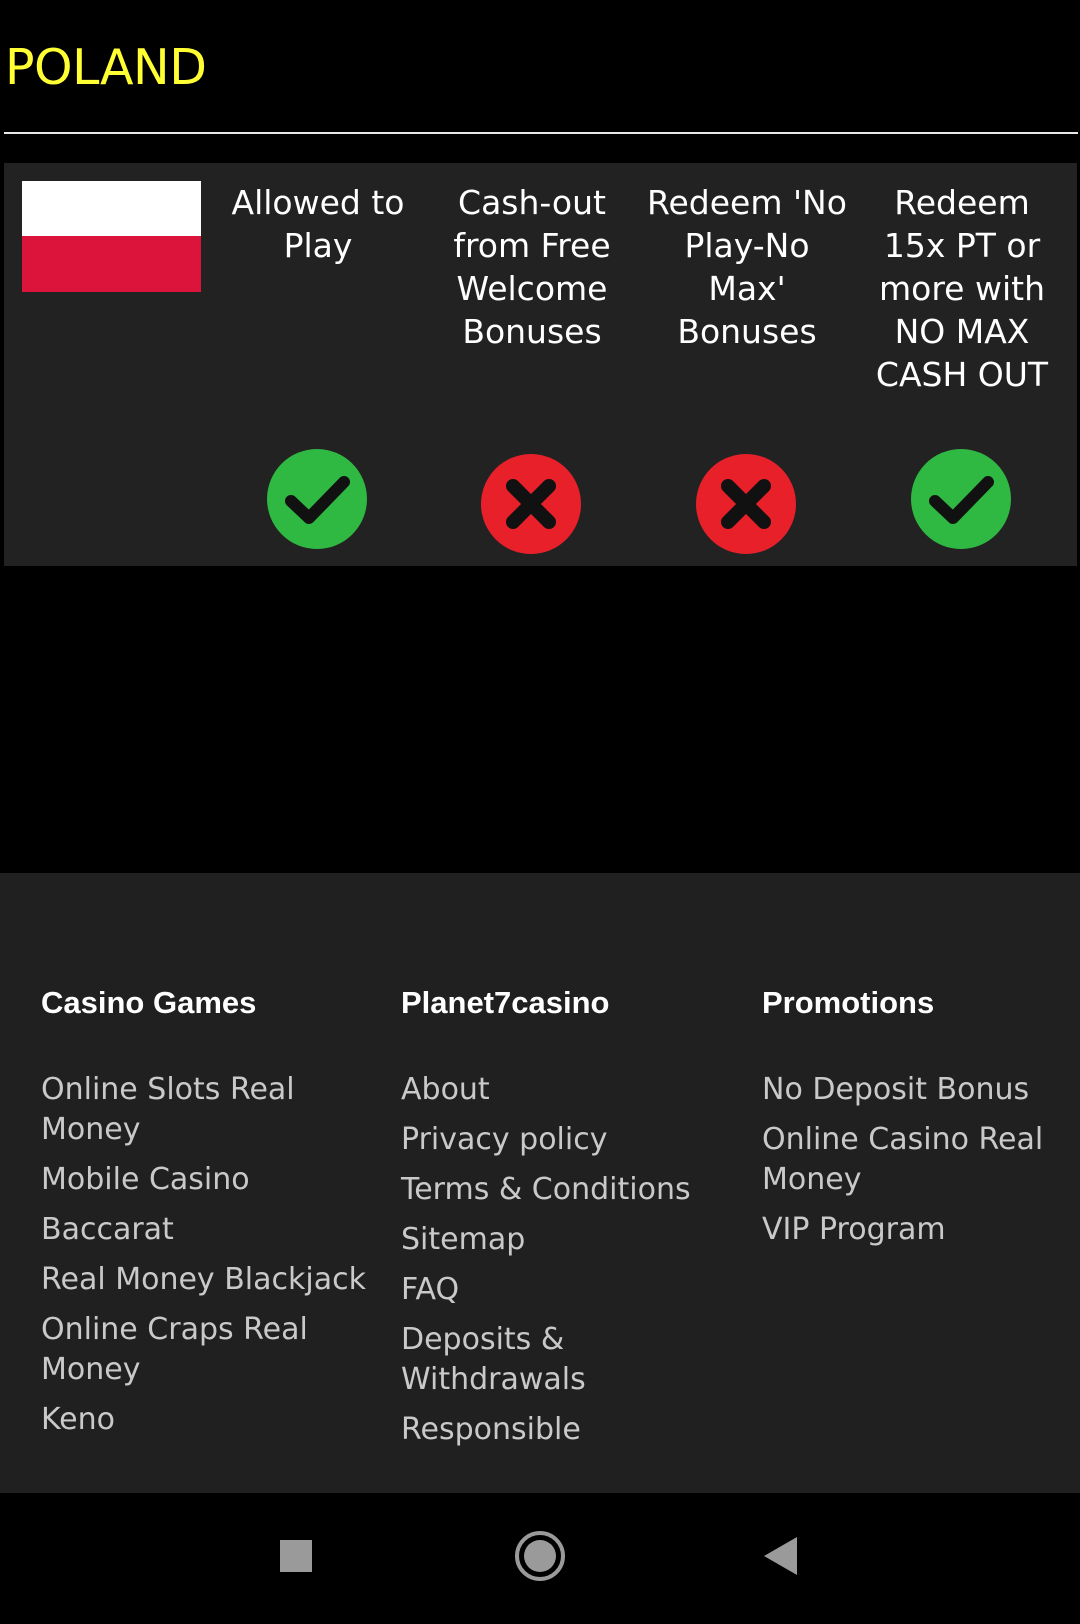 This screenshot has width=1080, height=1624. Describe the element at coordinates (566, 1190) in the screenshot. I see `footer-link: Terms & Conditions` at that location.